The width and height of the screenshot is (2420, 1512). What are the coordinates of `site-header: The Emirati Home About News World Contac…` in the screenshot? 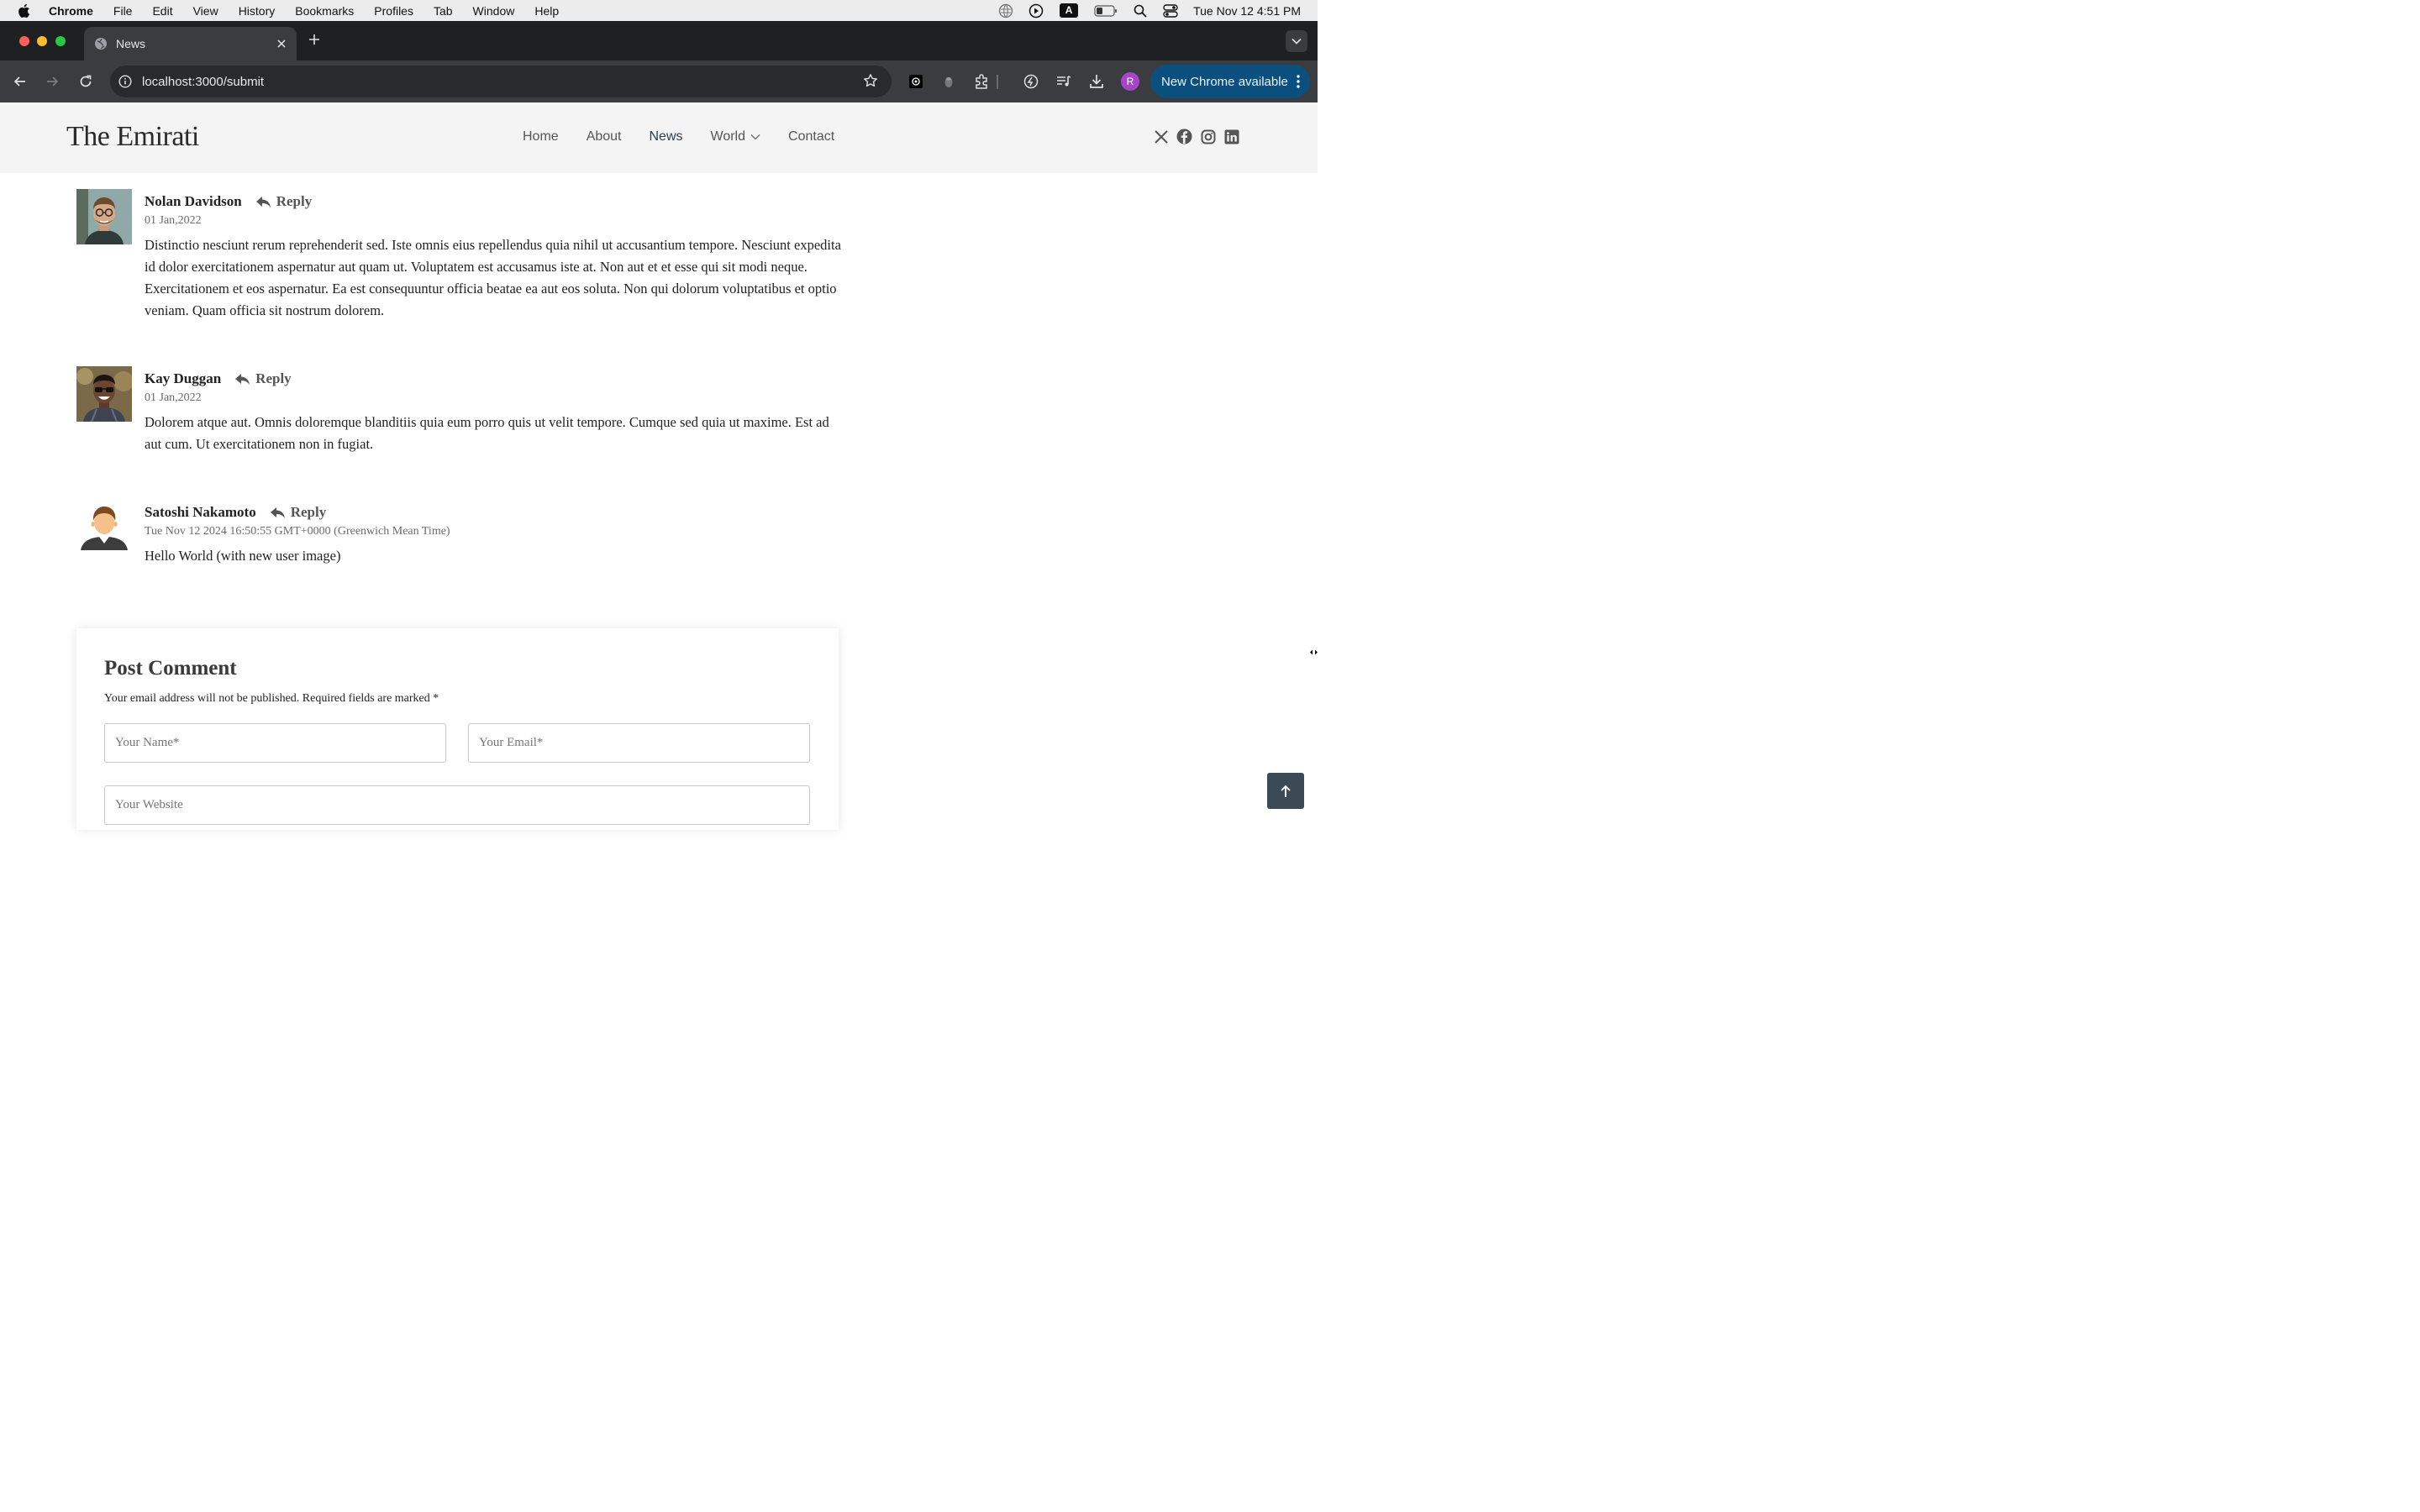 It's located at (659, 137).